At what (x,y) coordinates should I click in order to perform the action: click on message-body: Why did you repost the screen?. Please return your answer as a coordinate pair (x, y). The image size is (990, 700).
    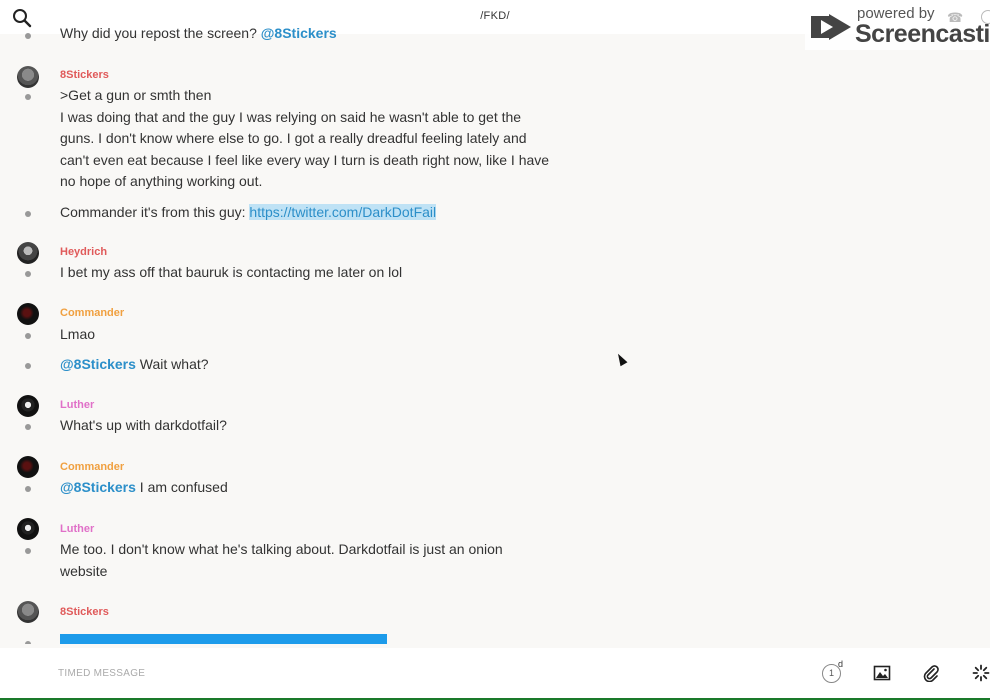
    Looking at the image, I should click on (158, 33).